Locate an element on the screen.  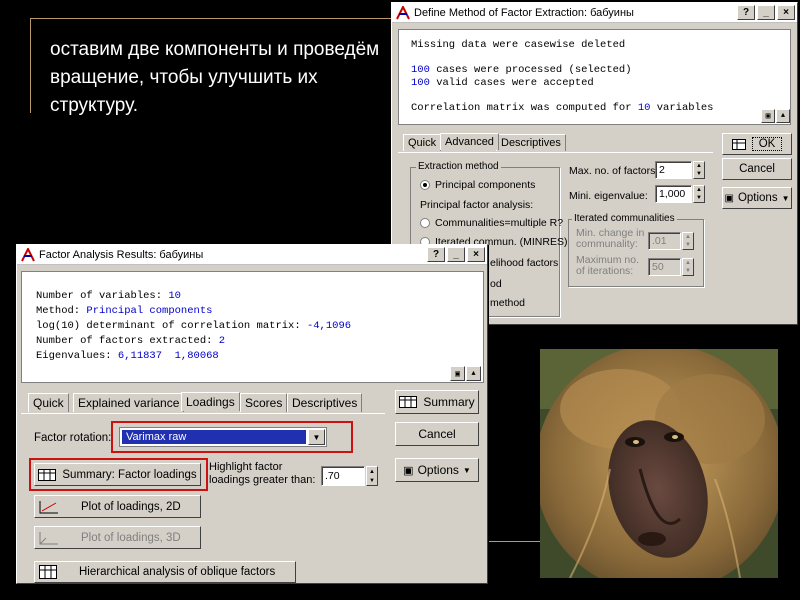
num-vars-label: Number of variables: is located at coordinates (102, 296).